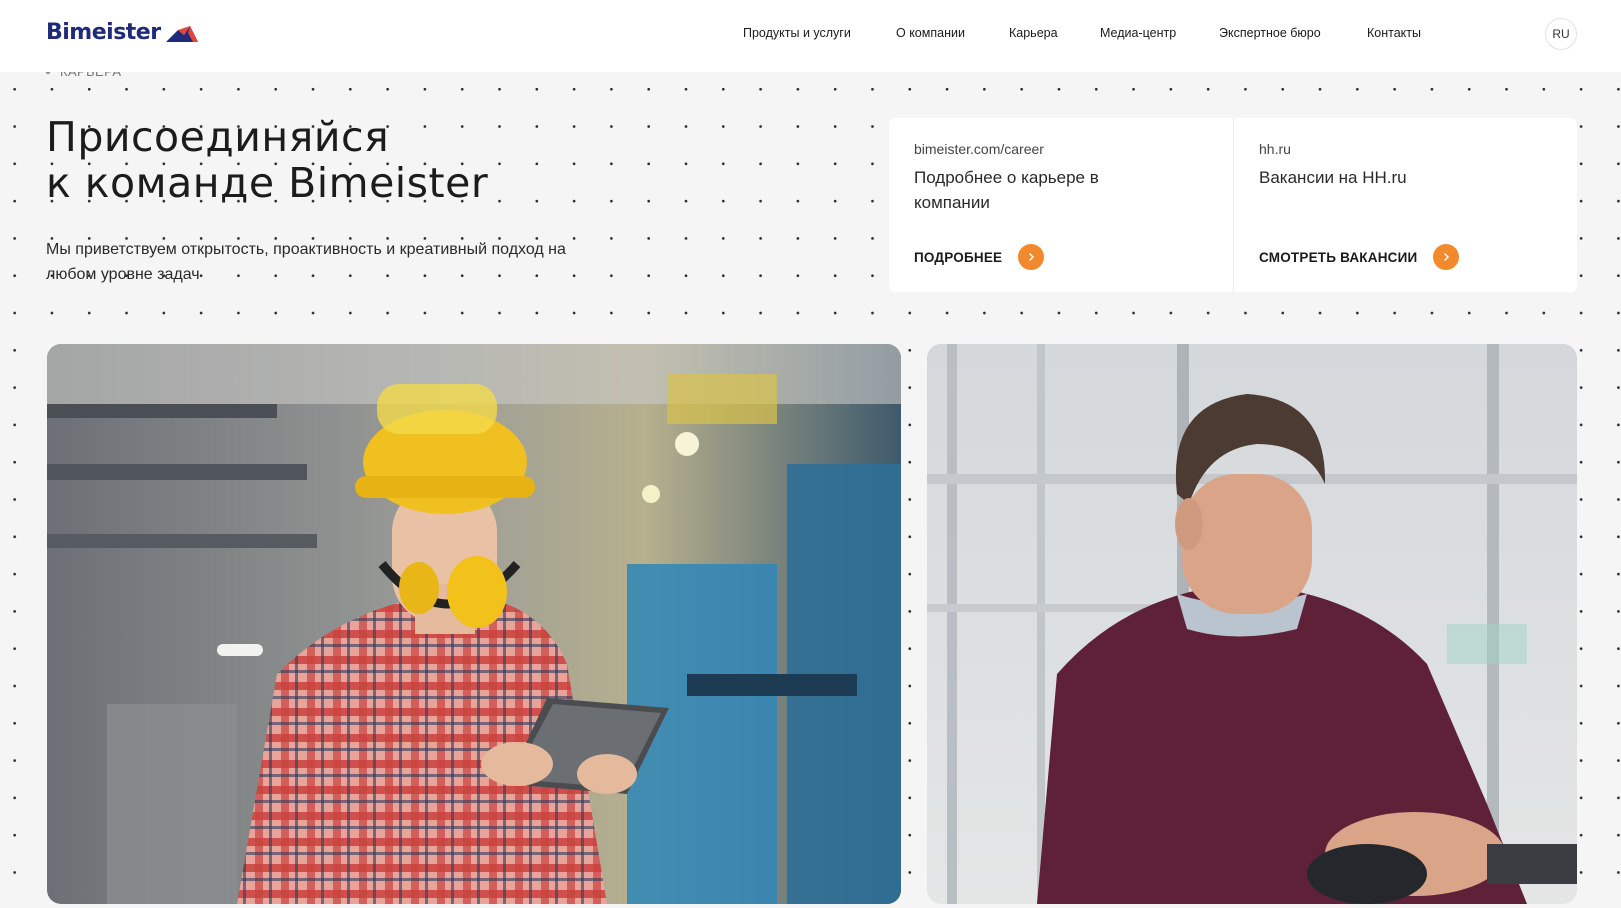 This screenshot has height=908, width=1621. Describe the element at coordinates (958, 257) in the screenshot. I see `more-details-label: ПОДРОБНЕЕ` at that location.